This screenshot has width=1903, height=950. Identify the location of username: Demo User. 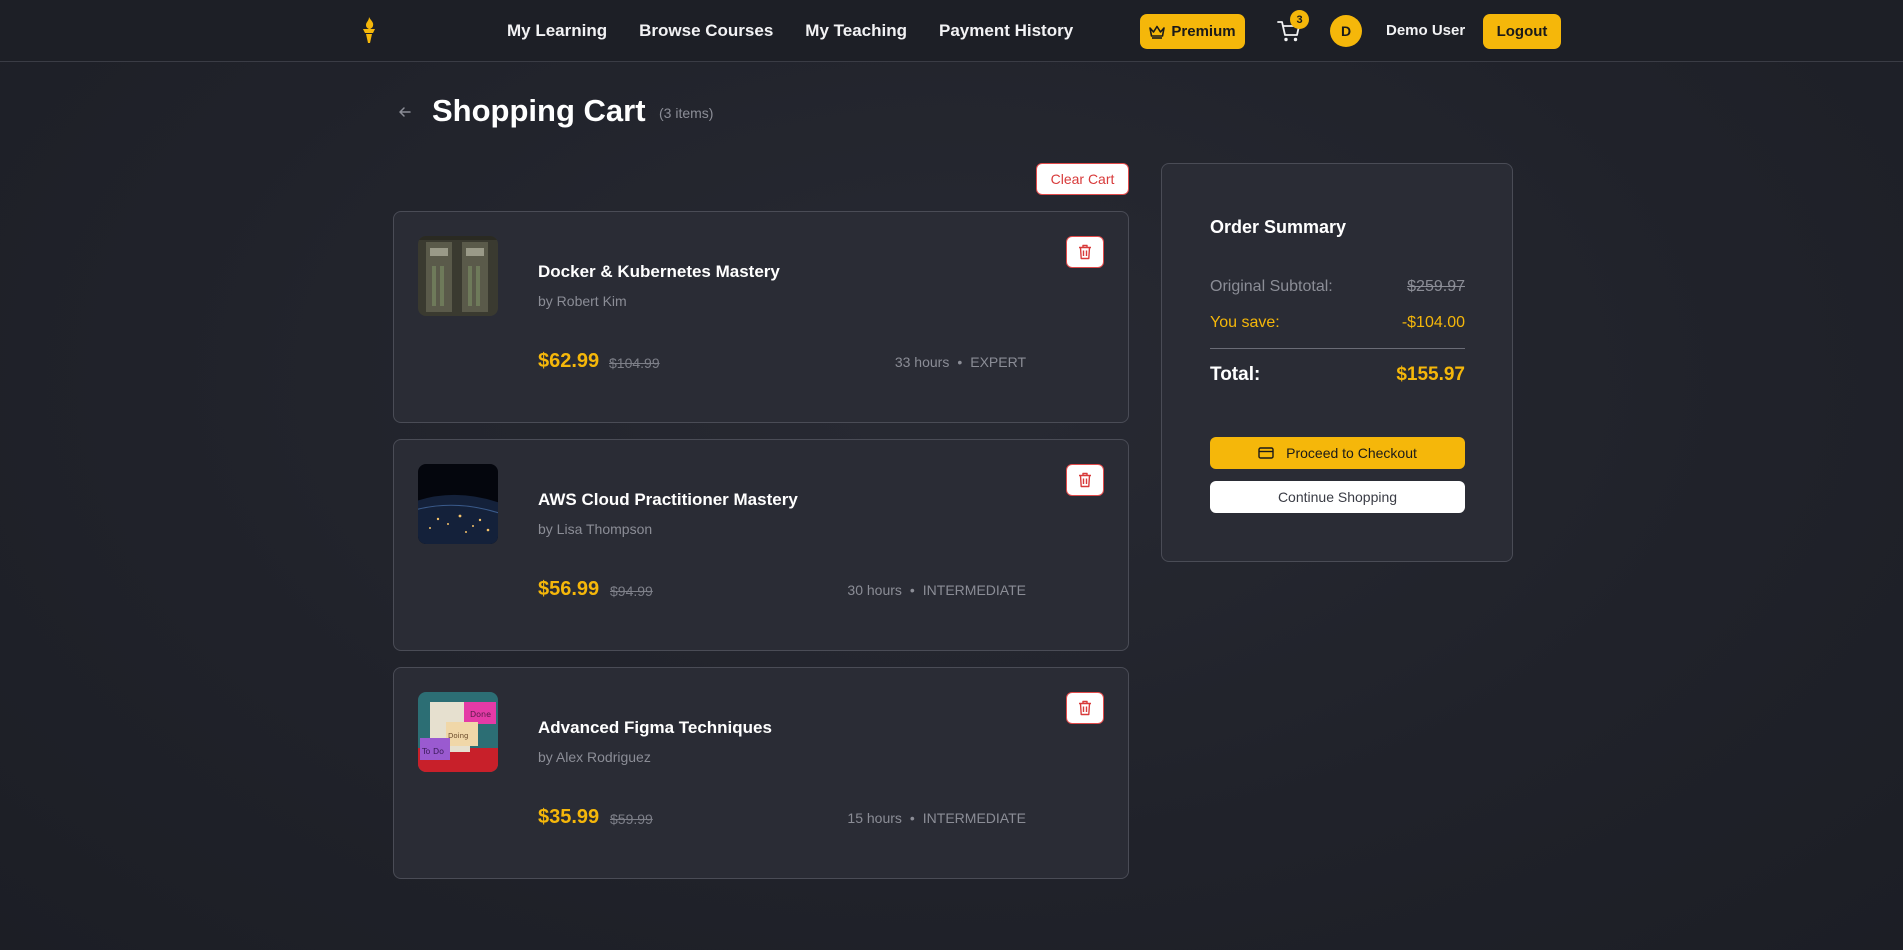
(1426, 30).